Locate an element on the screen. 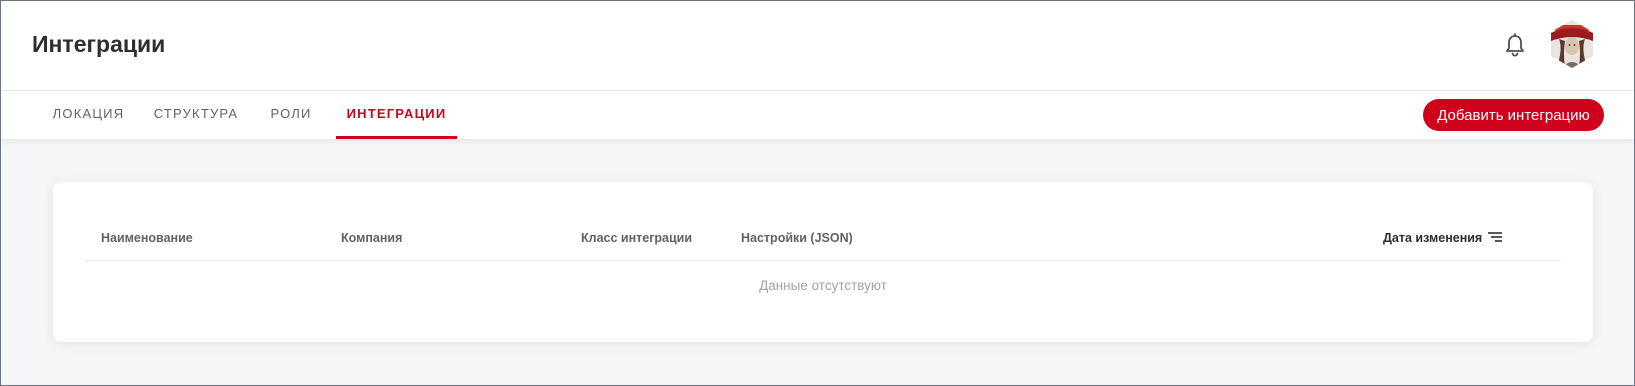  column-header-settings-json: Настройки (JSON) is located at coordinates (797, 238).